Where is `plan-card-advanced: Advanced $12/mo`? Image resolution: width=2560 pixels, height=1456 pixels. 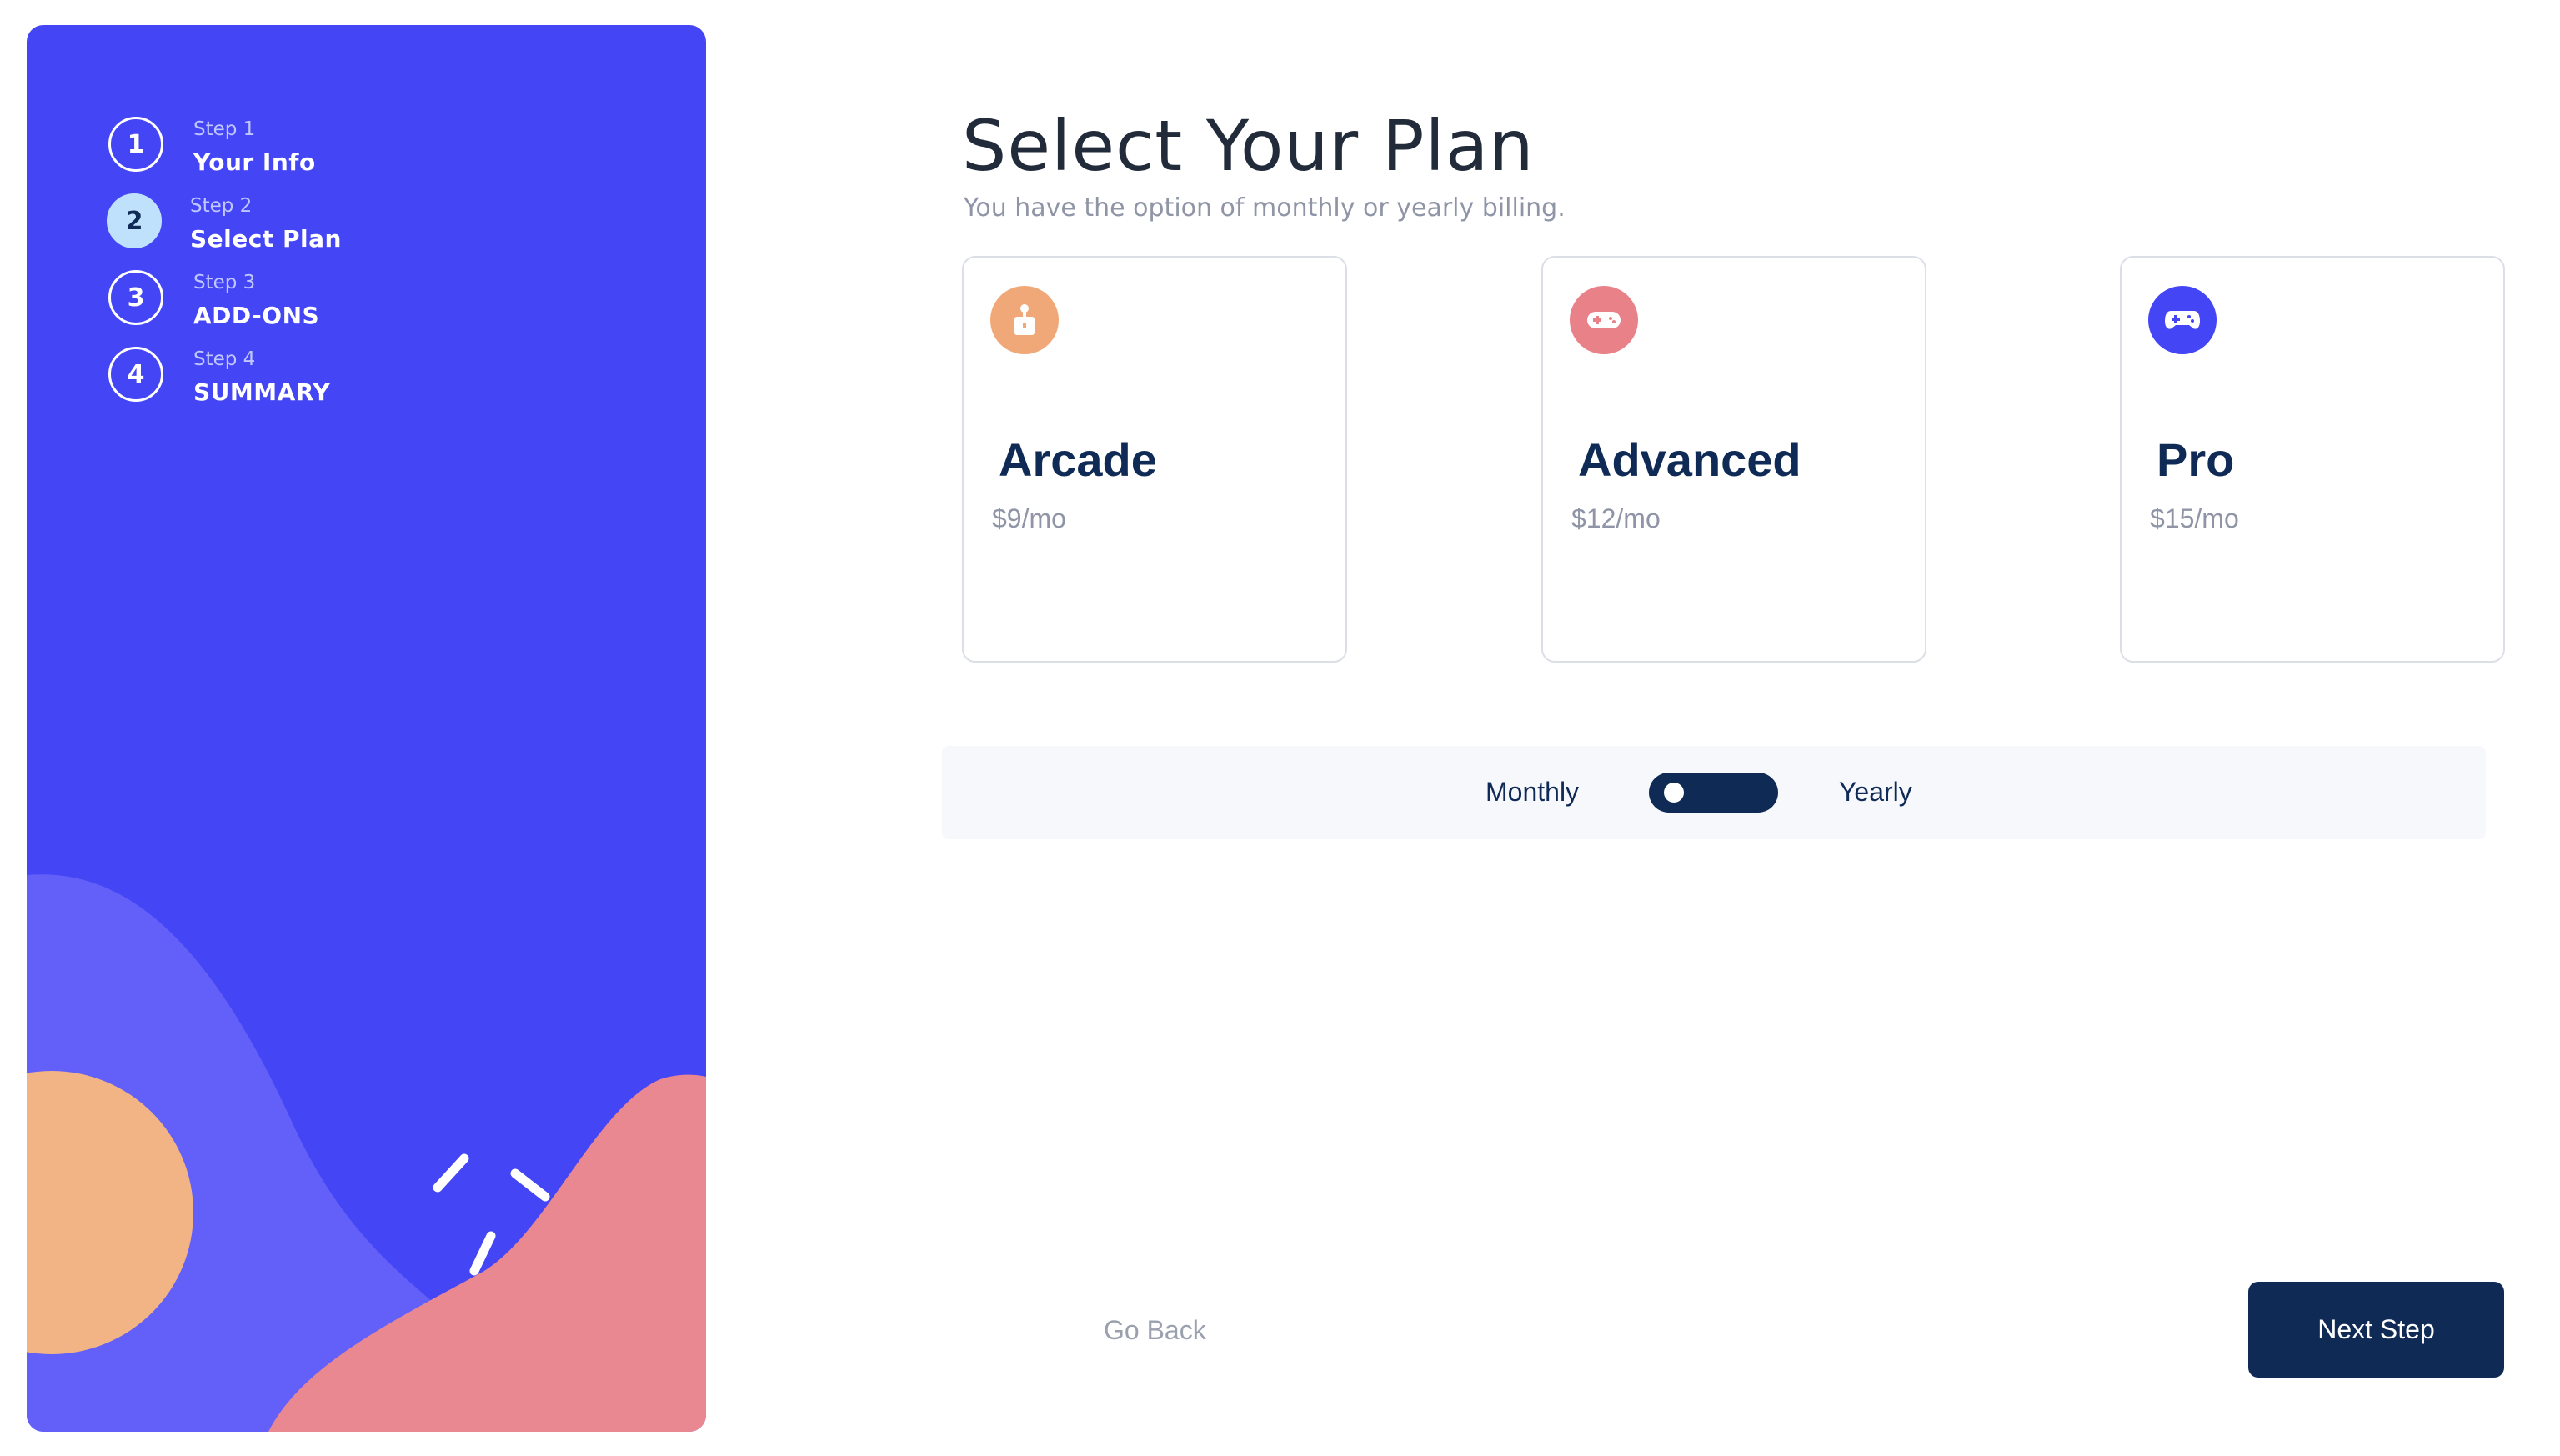
plan-card-advanced: Advanced $12/mo is located at coordinates (1734, 459).